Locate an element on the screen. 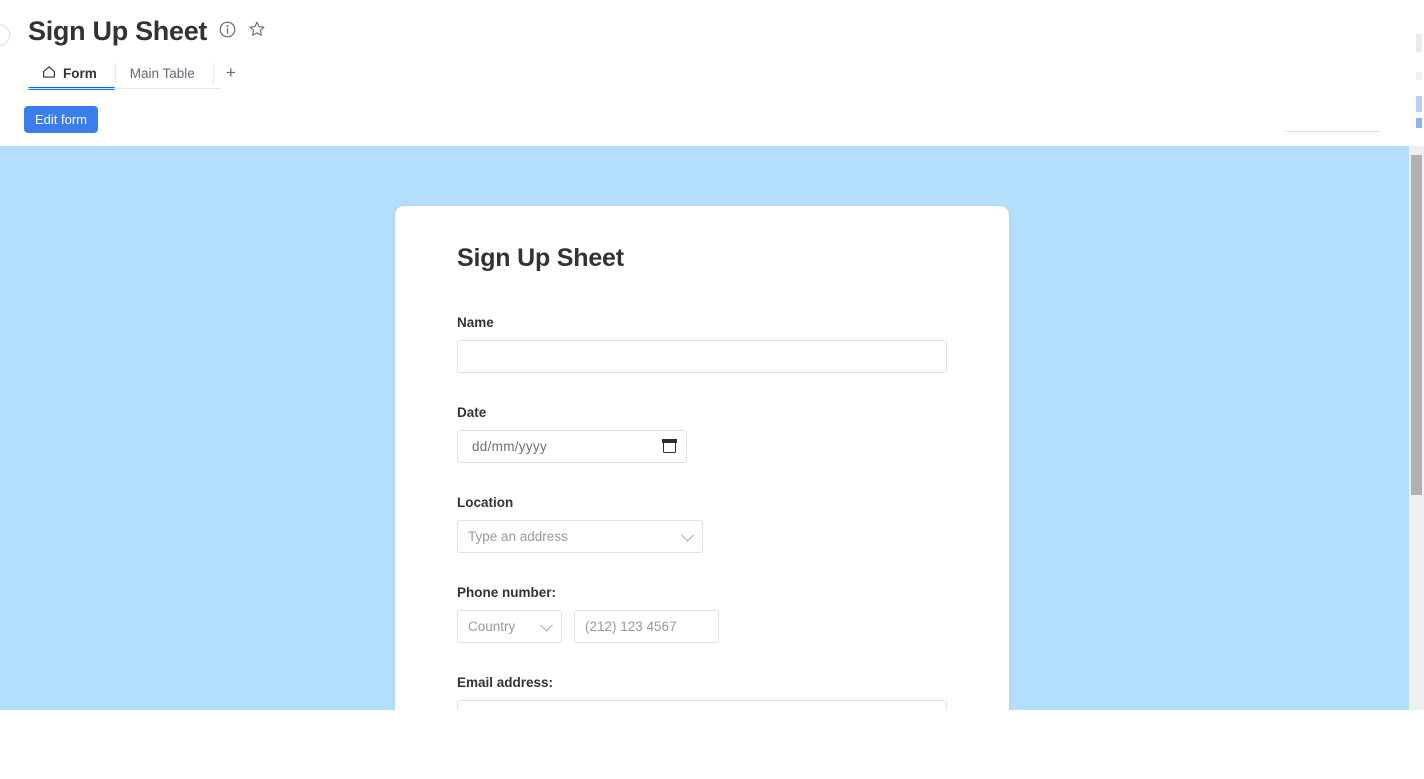  edit-form-button: Edit form is located at coordinates (61, 119).